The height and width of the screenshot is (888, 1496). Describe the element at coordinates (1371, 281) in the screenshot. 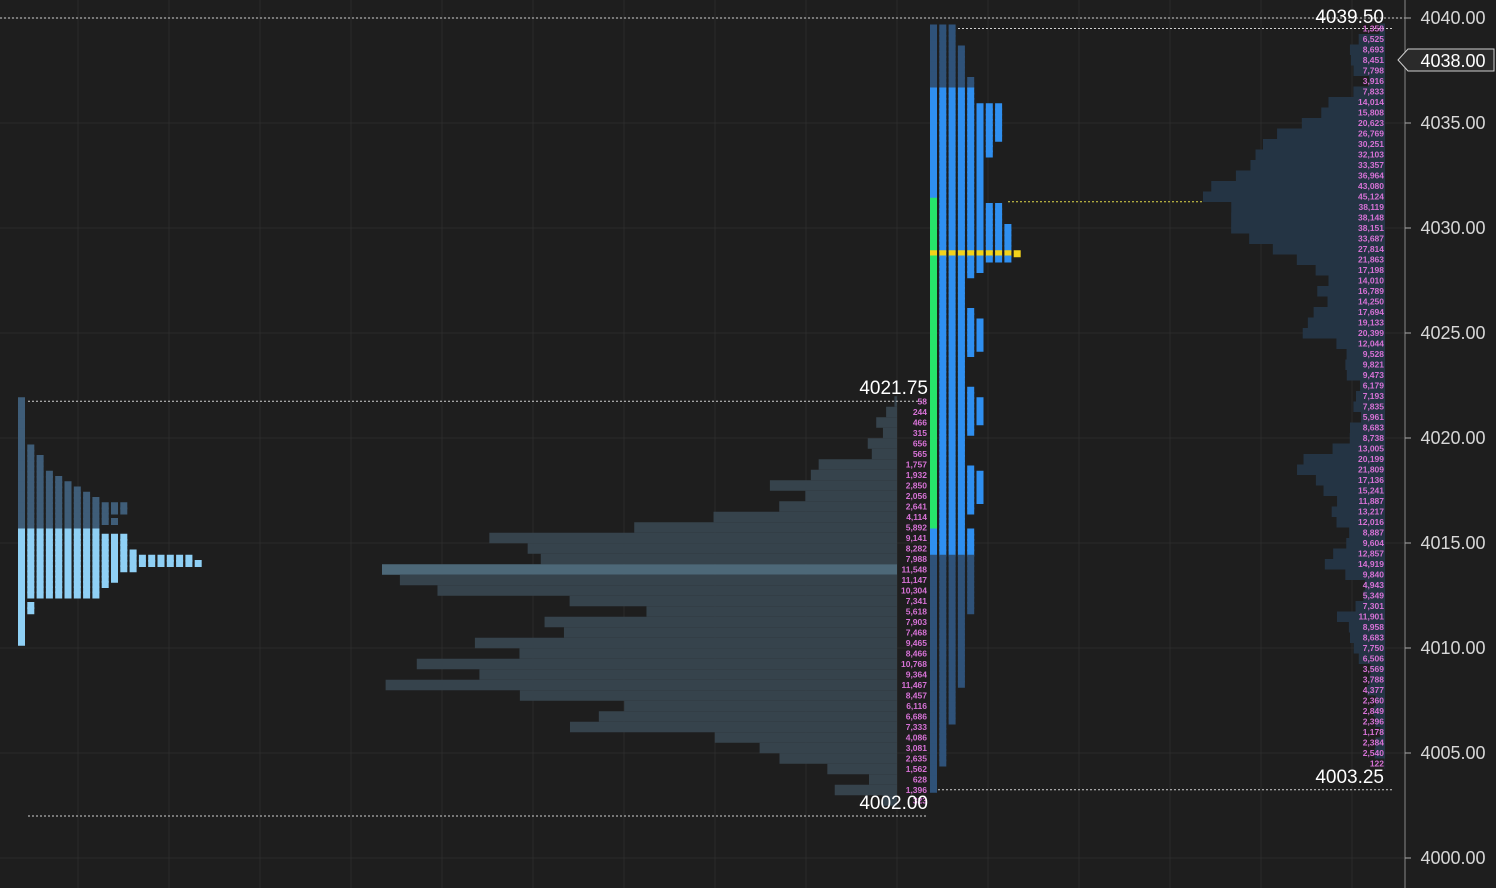

I see `volume-label: 14,010` at that location.